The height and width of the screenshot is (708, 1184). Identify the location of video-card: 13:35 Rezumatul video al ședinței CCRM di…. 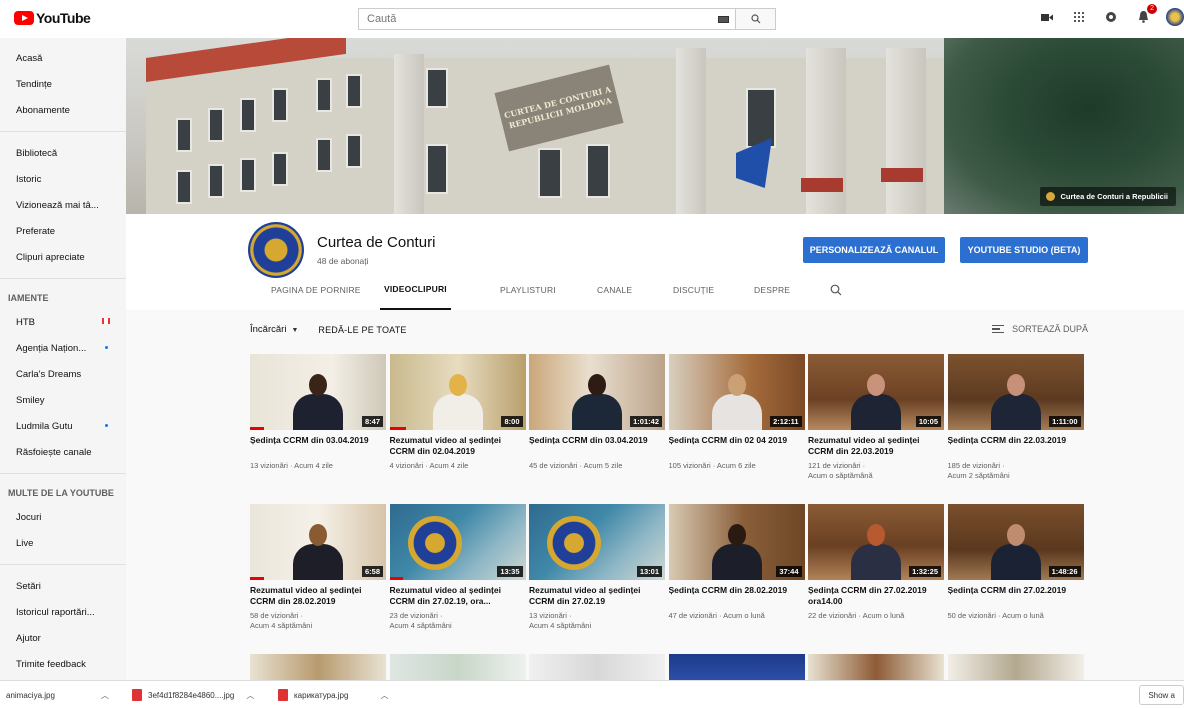
(457, 567).